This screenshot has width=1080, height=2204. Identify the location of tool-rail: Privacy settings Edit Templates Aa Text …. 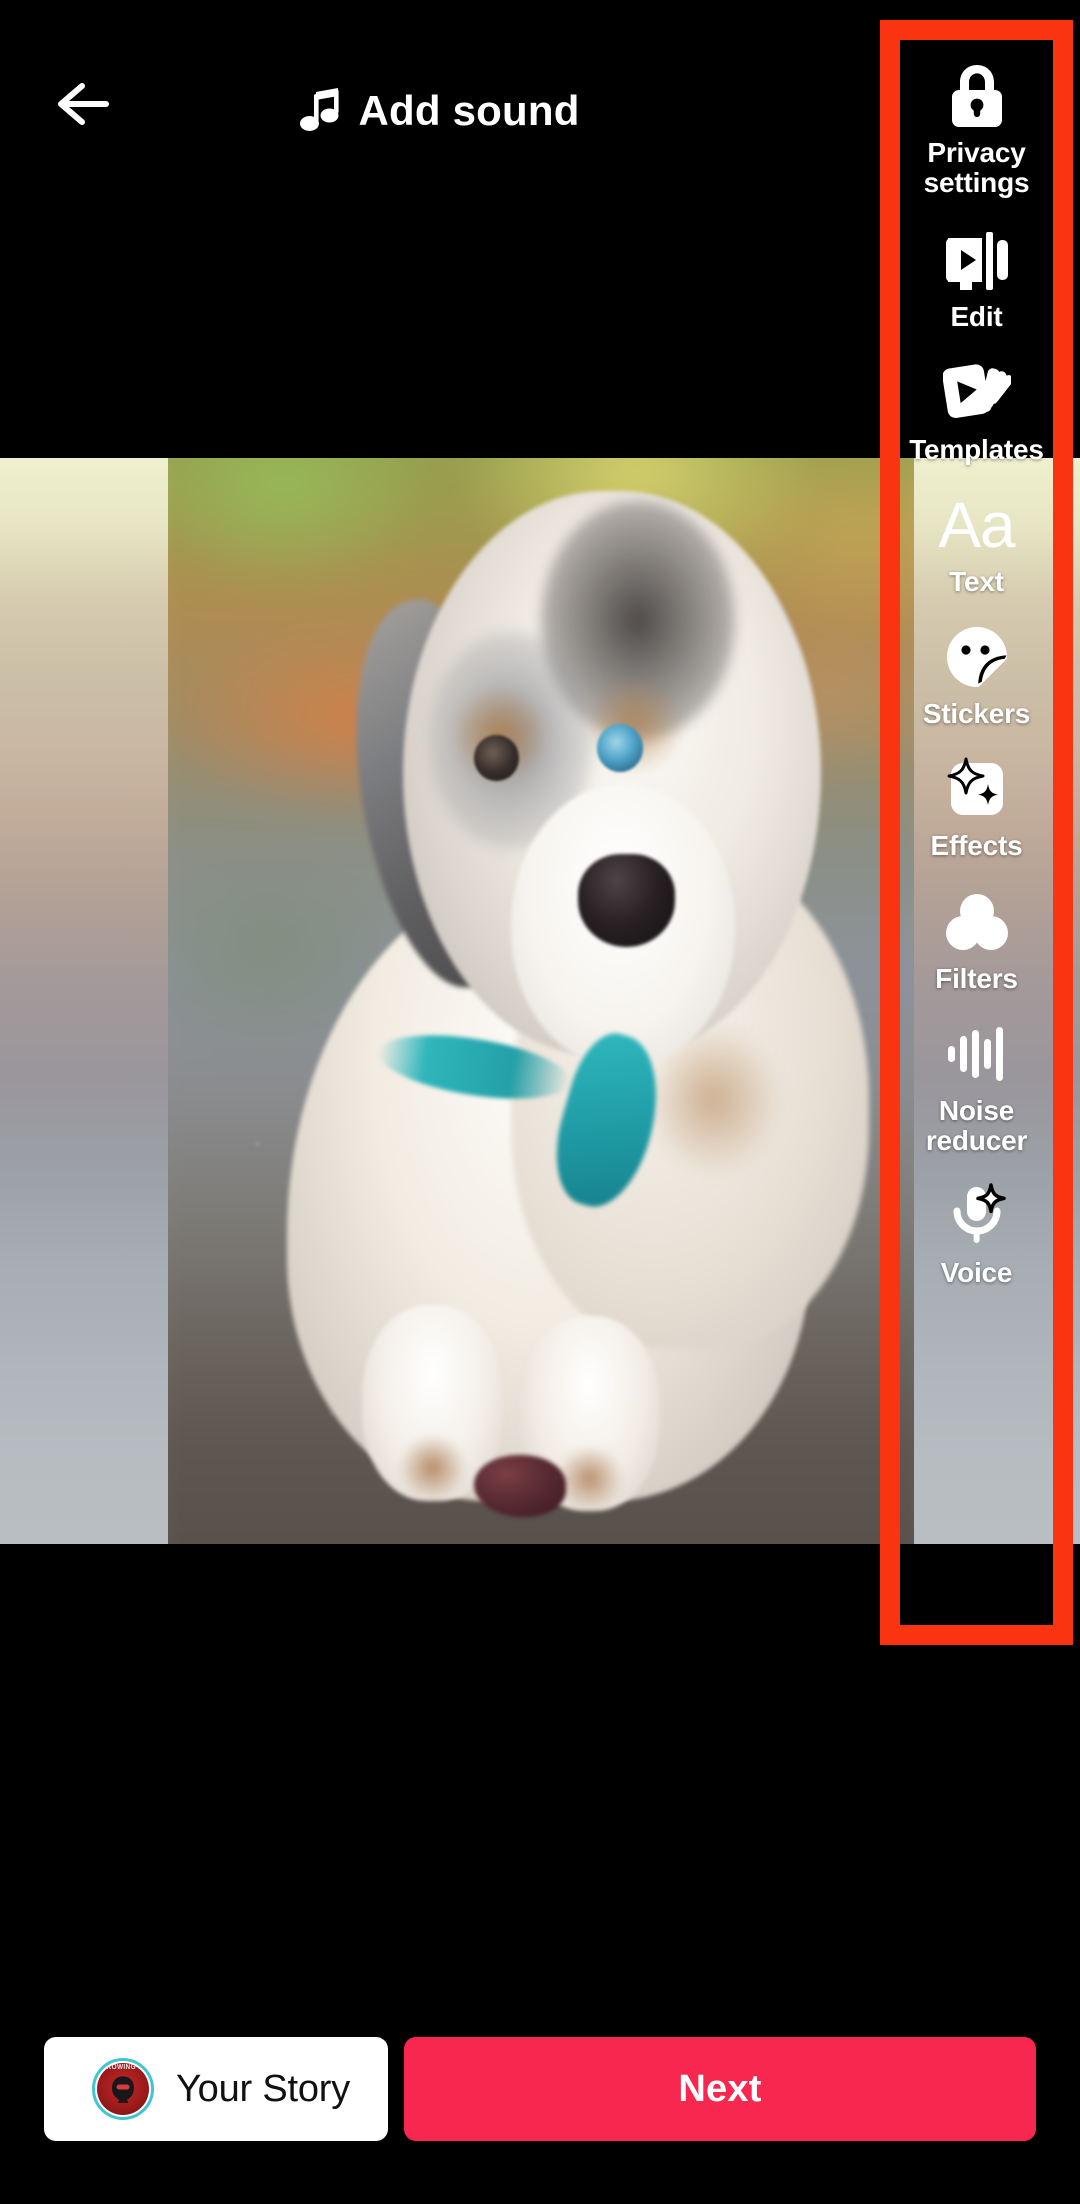
(976, 832).